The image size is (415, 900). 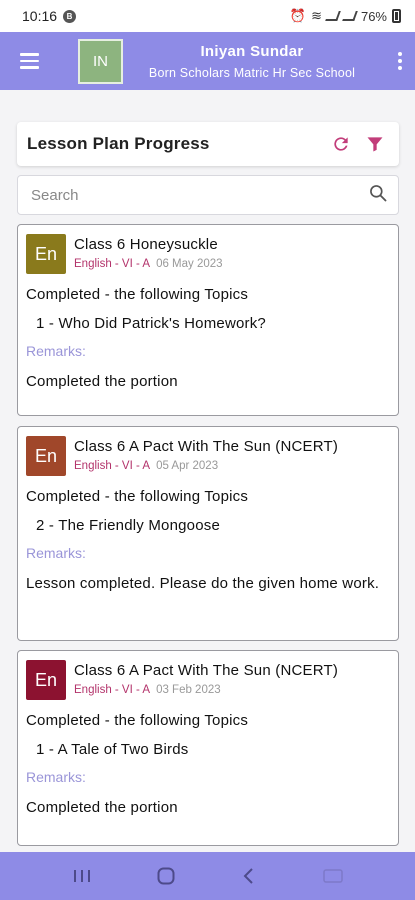 I want to click on status-bar: 10:16 B ⏰ ≋ 76%, so click(x=207, y=16).